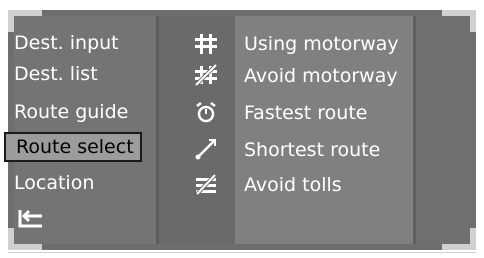  I want to click on menu-item-location: Location, so click(54, 183).